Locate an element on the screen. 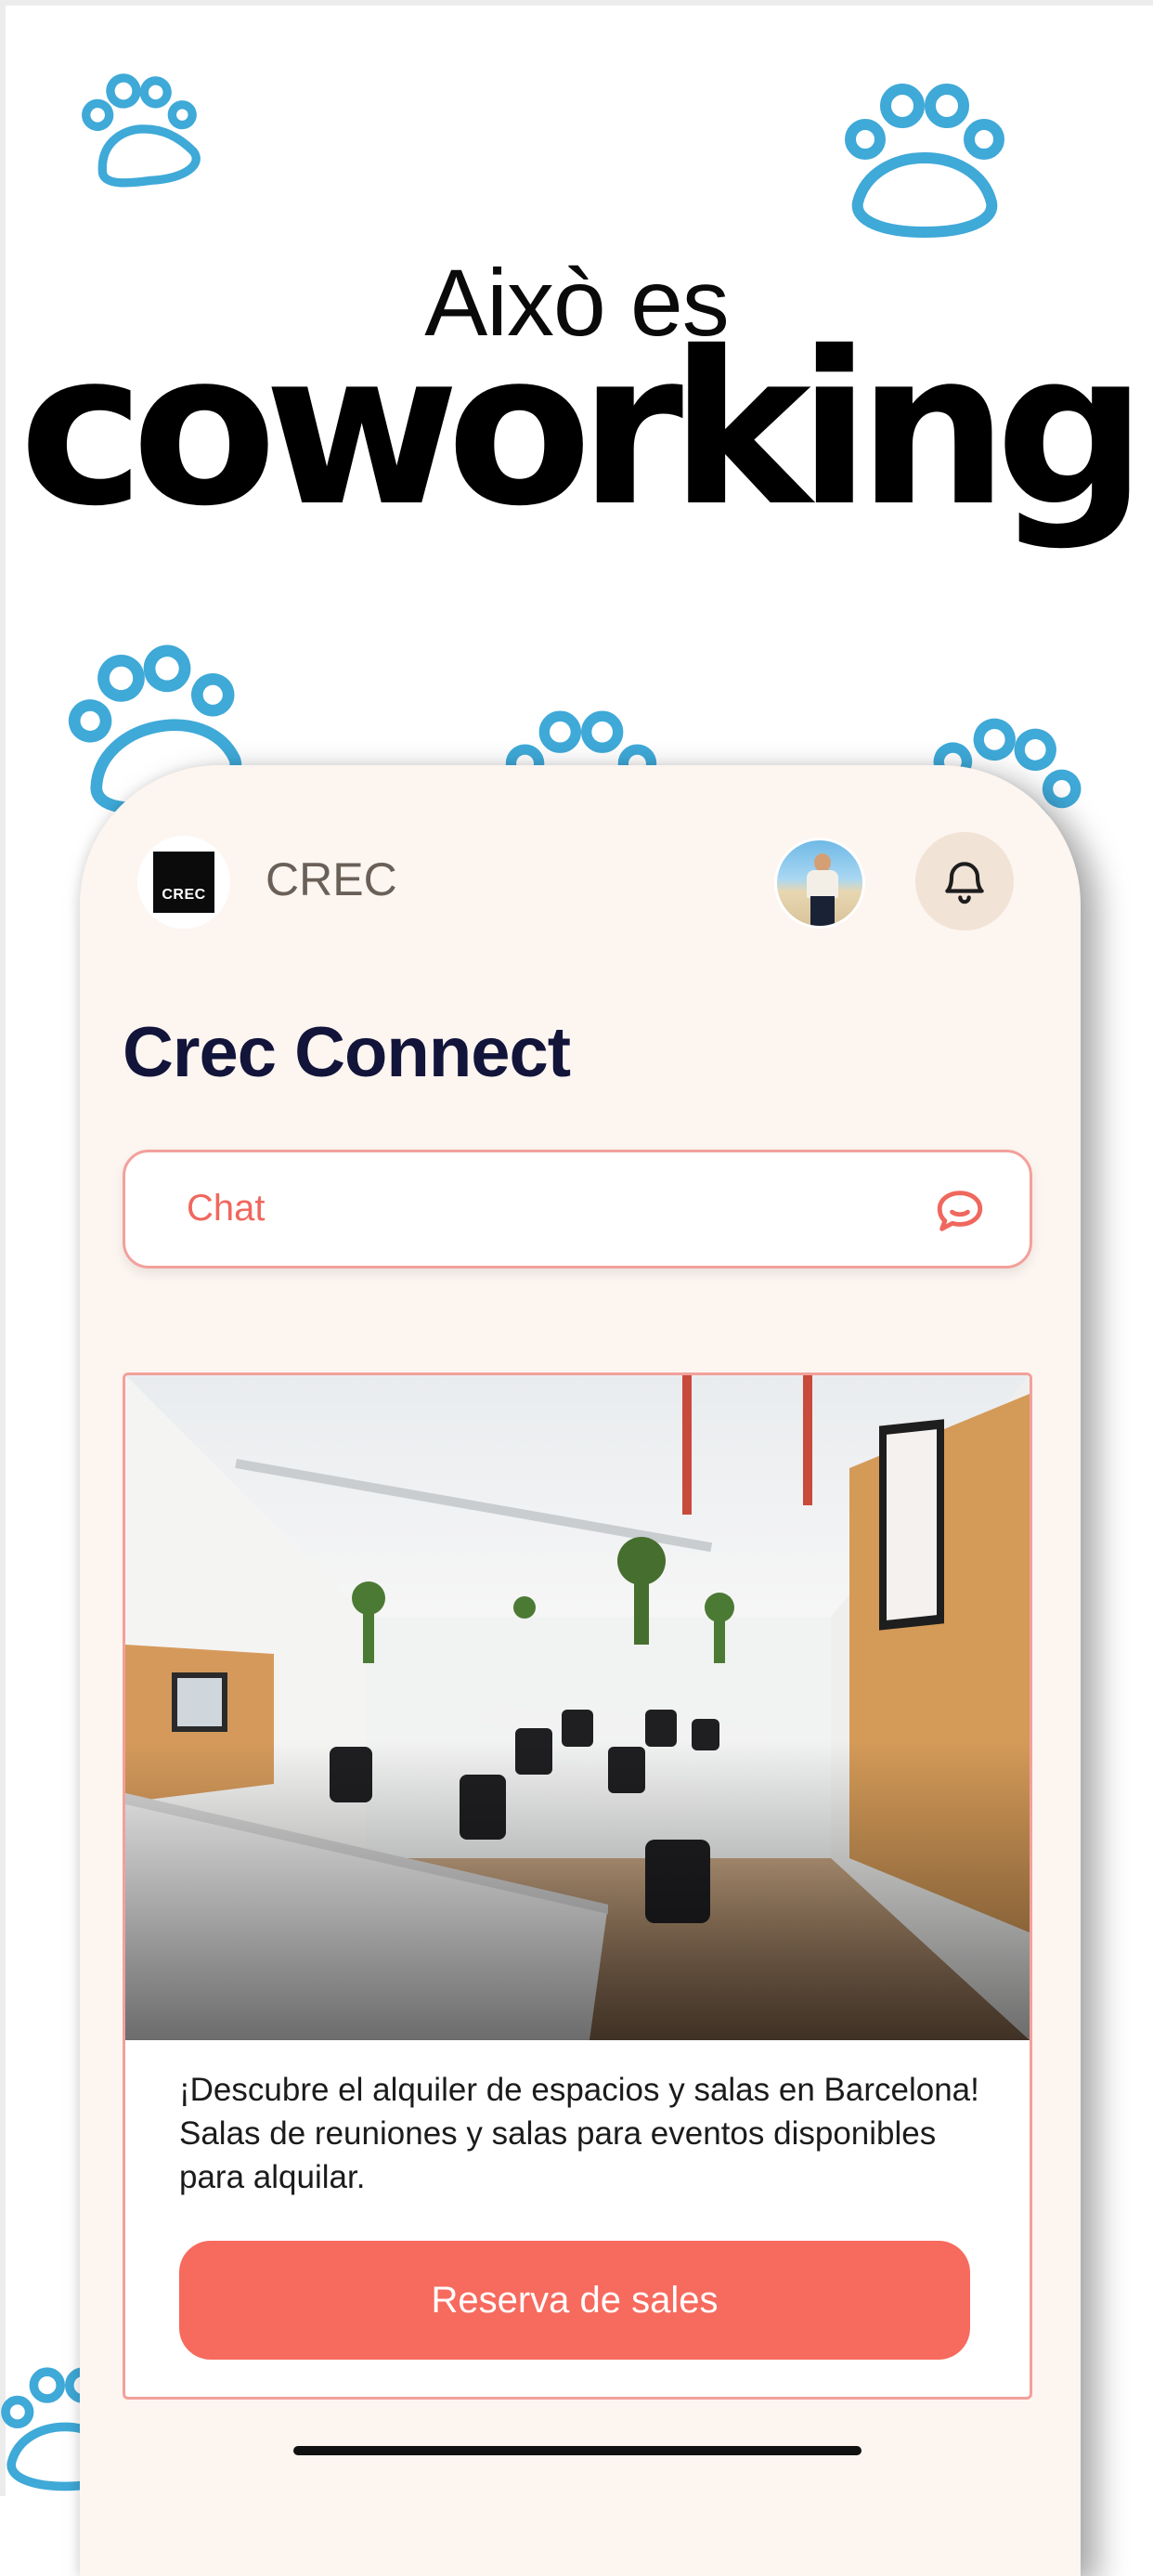  brand-logo-mark: CREC is located at coordinates (183, 883).